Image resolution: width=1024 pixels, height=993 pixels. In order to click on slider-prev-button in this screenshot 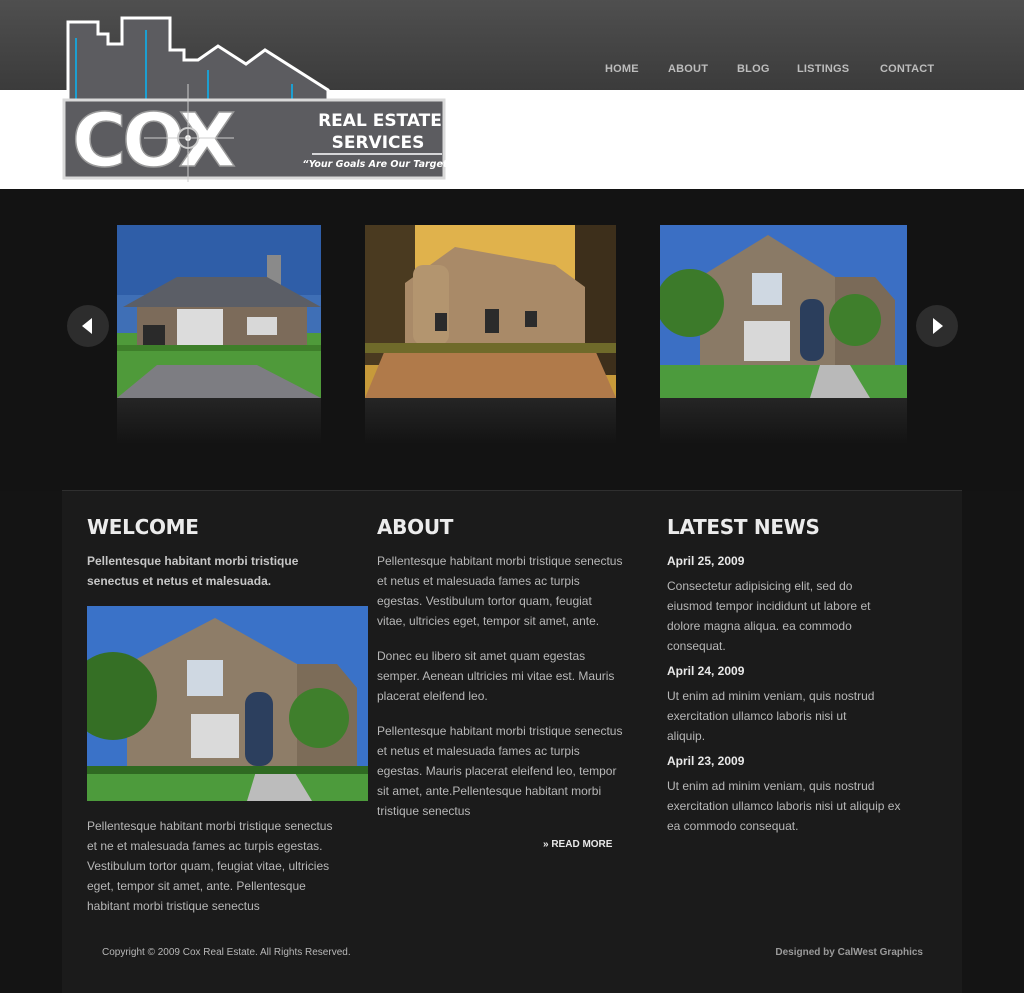, I will do `click(88, 326)`.